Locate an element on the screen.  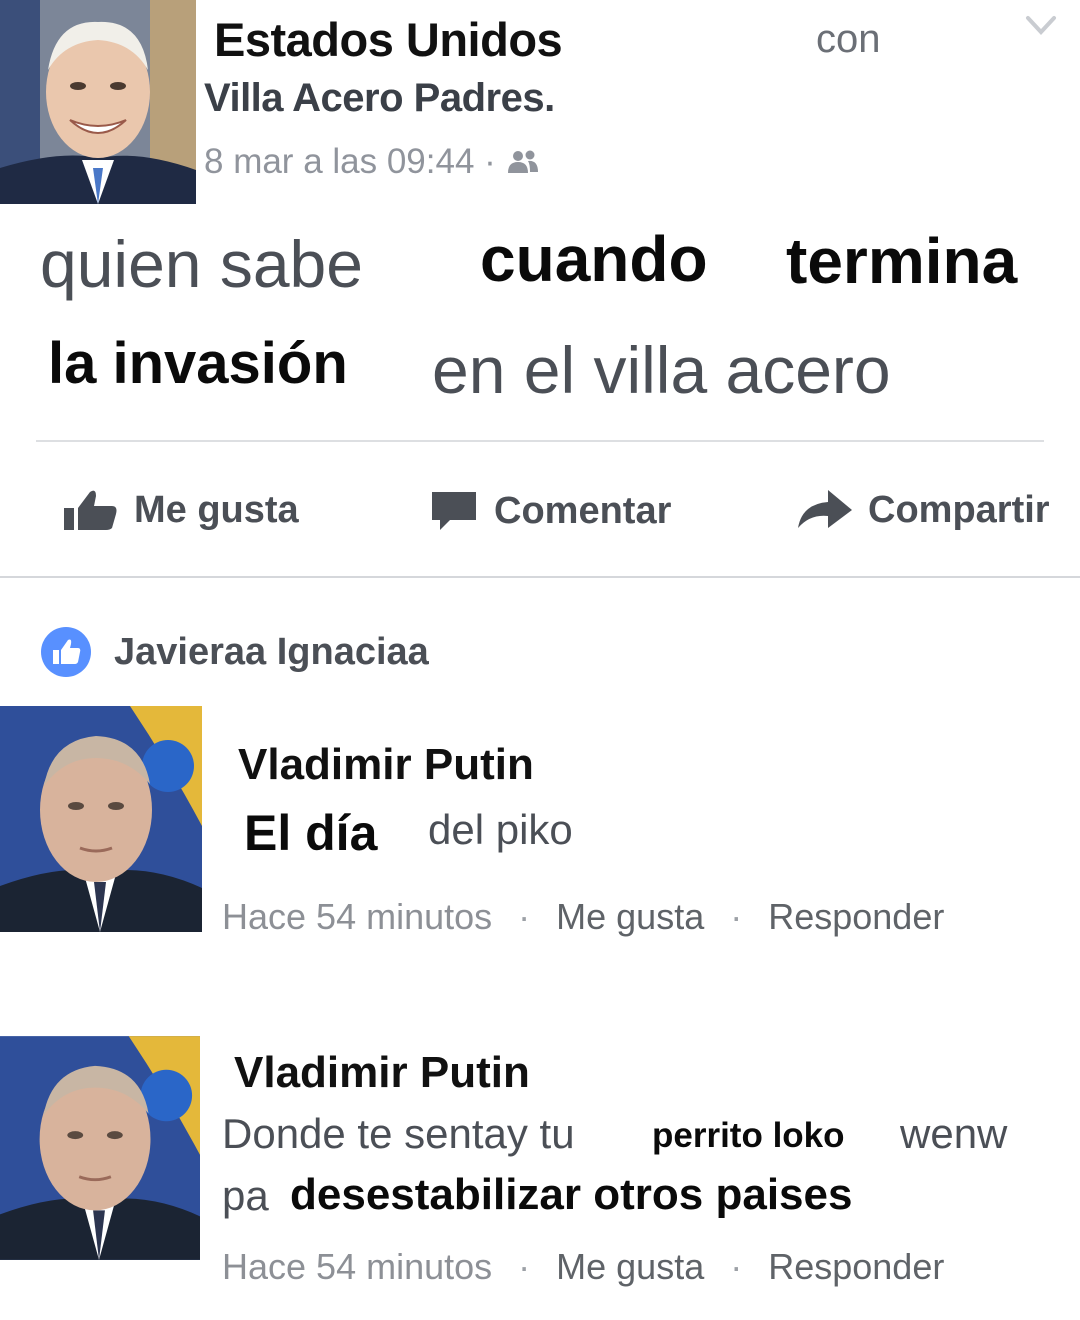
like-reaction-icon is located at coordinates (66, 652).